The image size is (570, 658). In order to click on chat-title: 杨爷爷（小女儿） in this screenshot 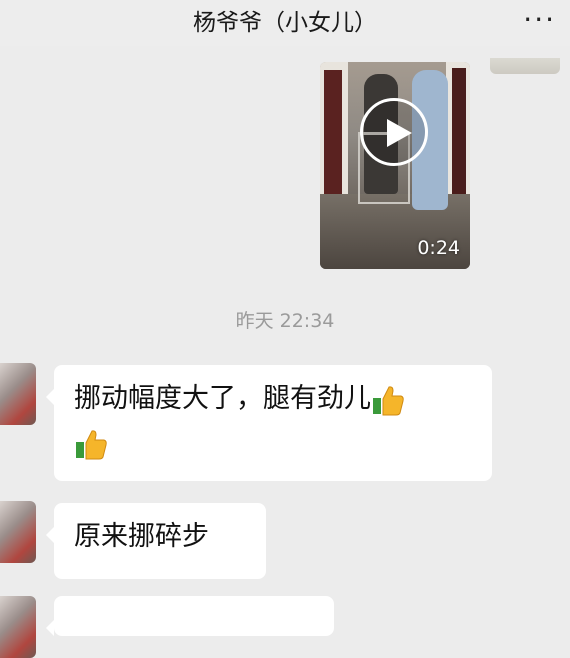, I will do `click(285, 23)`.